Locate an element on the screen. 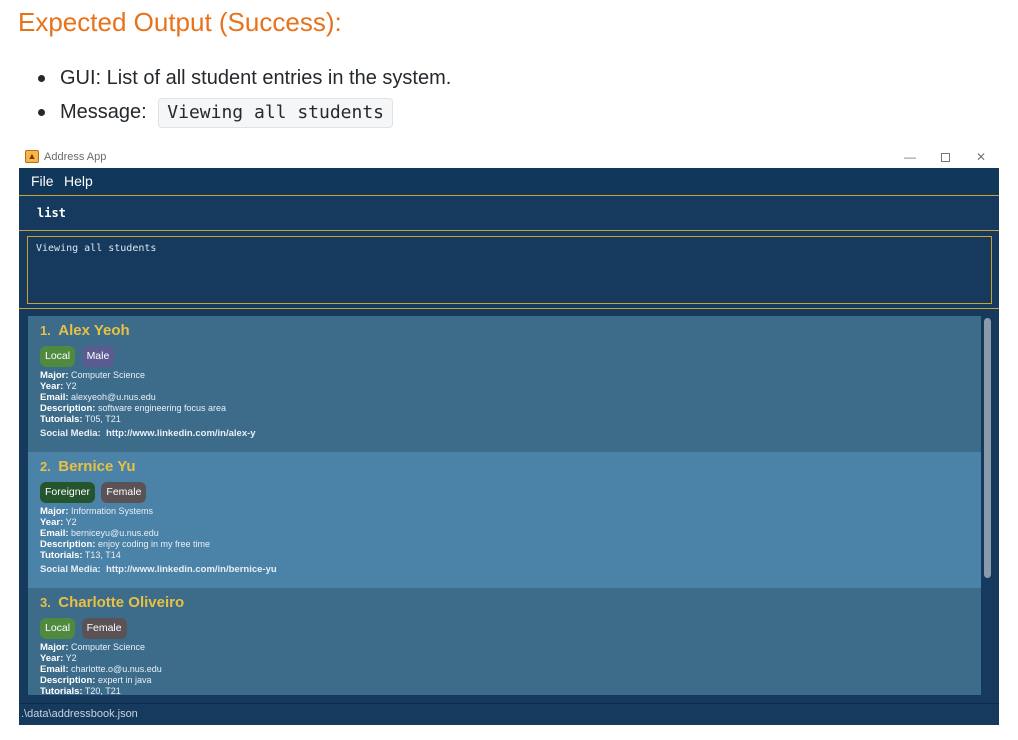 This screenshot has height=740, width=1018. result-message: Viewing all students is located at coordinates (96, 248).